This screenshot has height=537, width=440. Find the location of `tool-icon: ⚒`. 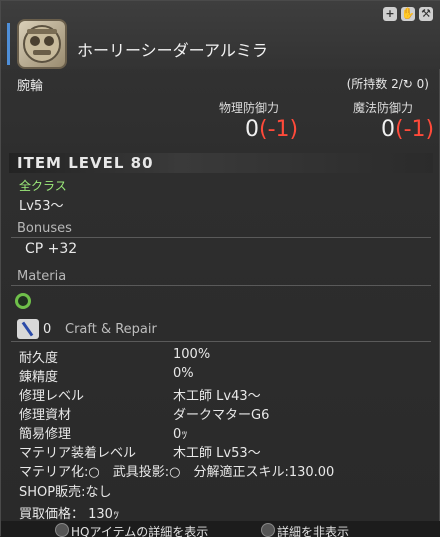

tool-icon: ⚒ is located at coordinates (426, 14).